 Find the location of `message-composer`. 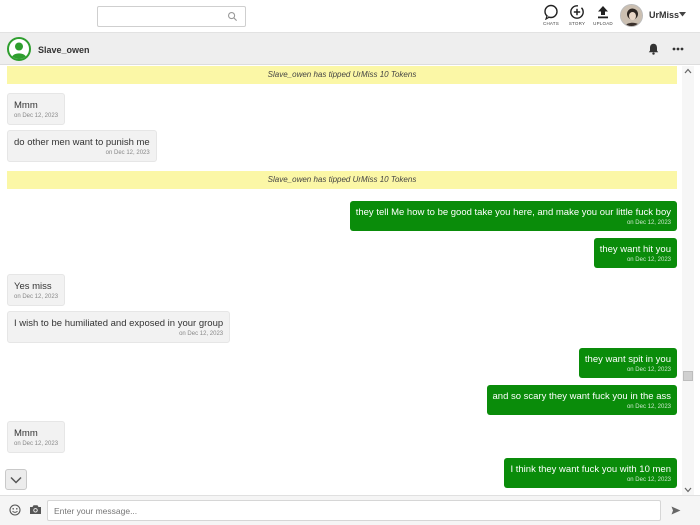

message-composer is located at coordinates (350, 510).